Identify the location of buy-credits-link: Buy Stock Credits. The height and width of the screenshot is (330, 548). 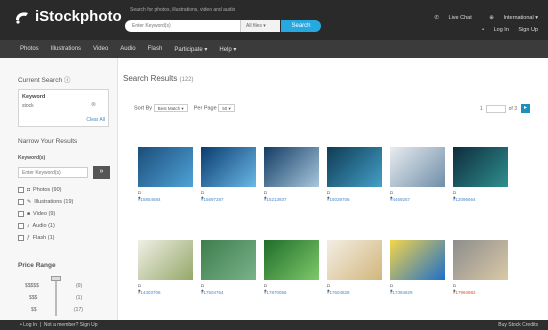
(518, 325).